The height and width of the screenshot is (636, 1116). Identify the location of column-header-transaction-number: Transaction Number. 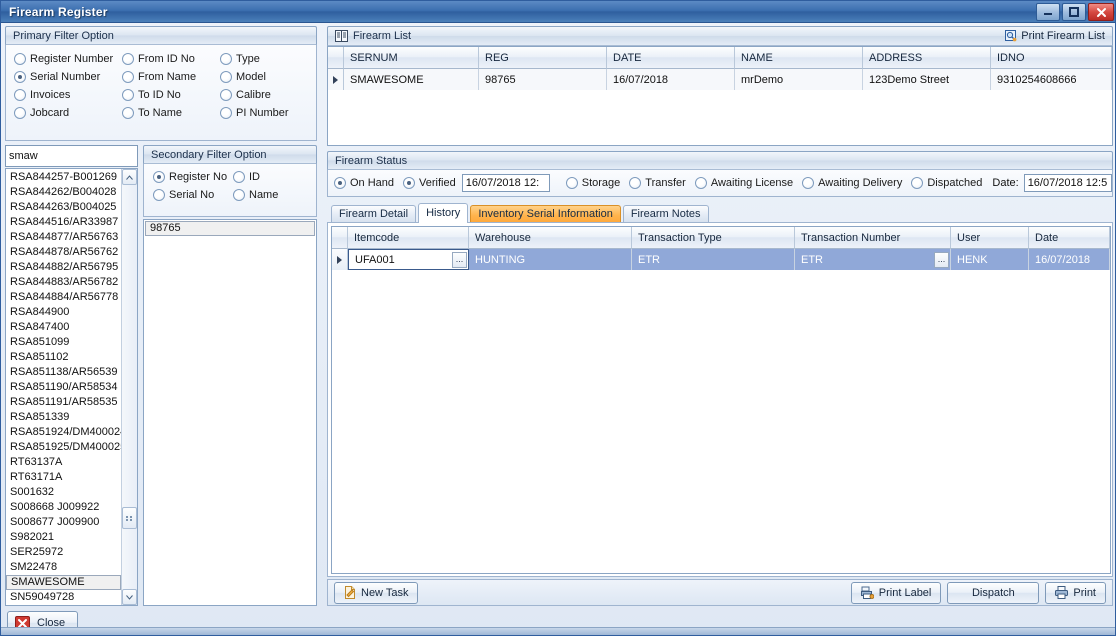
(873, 238).